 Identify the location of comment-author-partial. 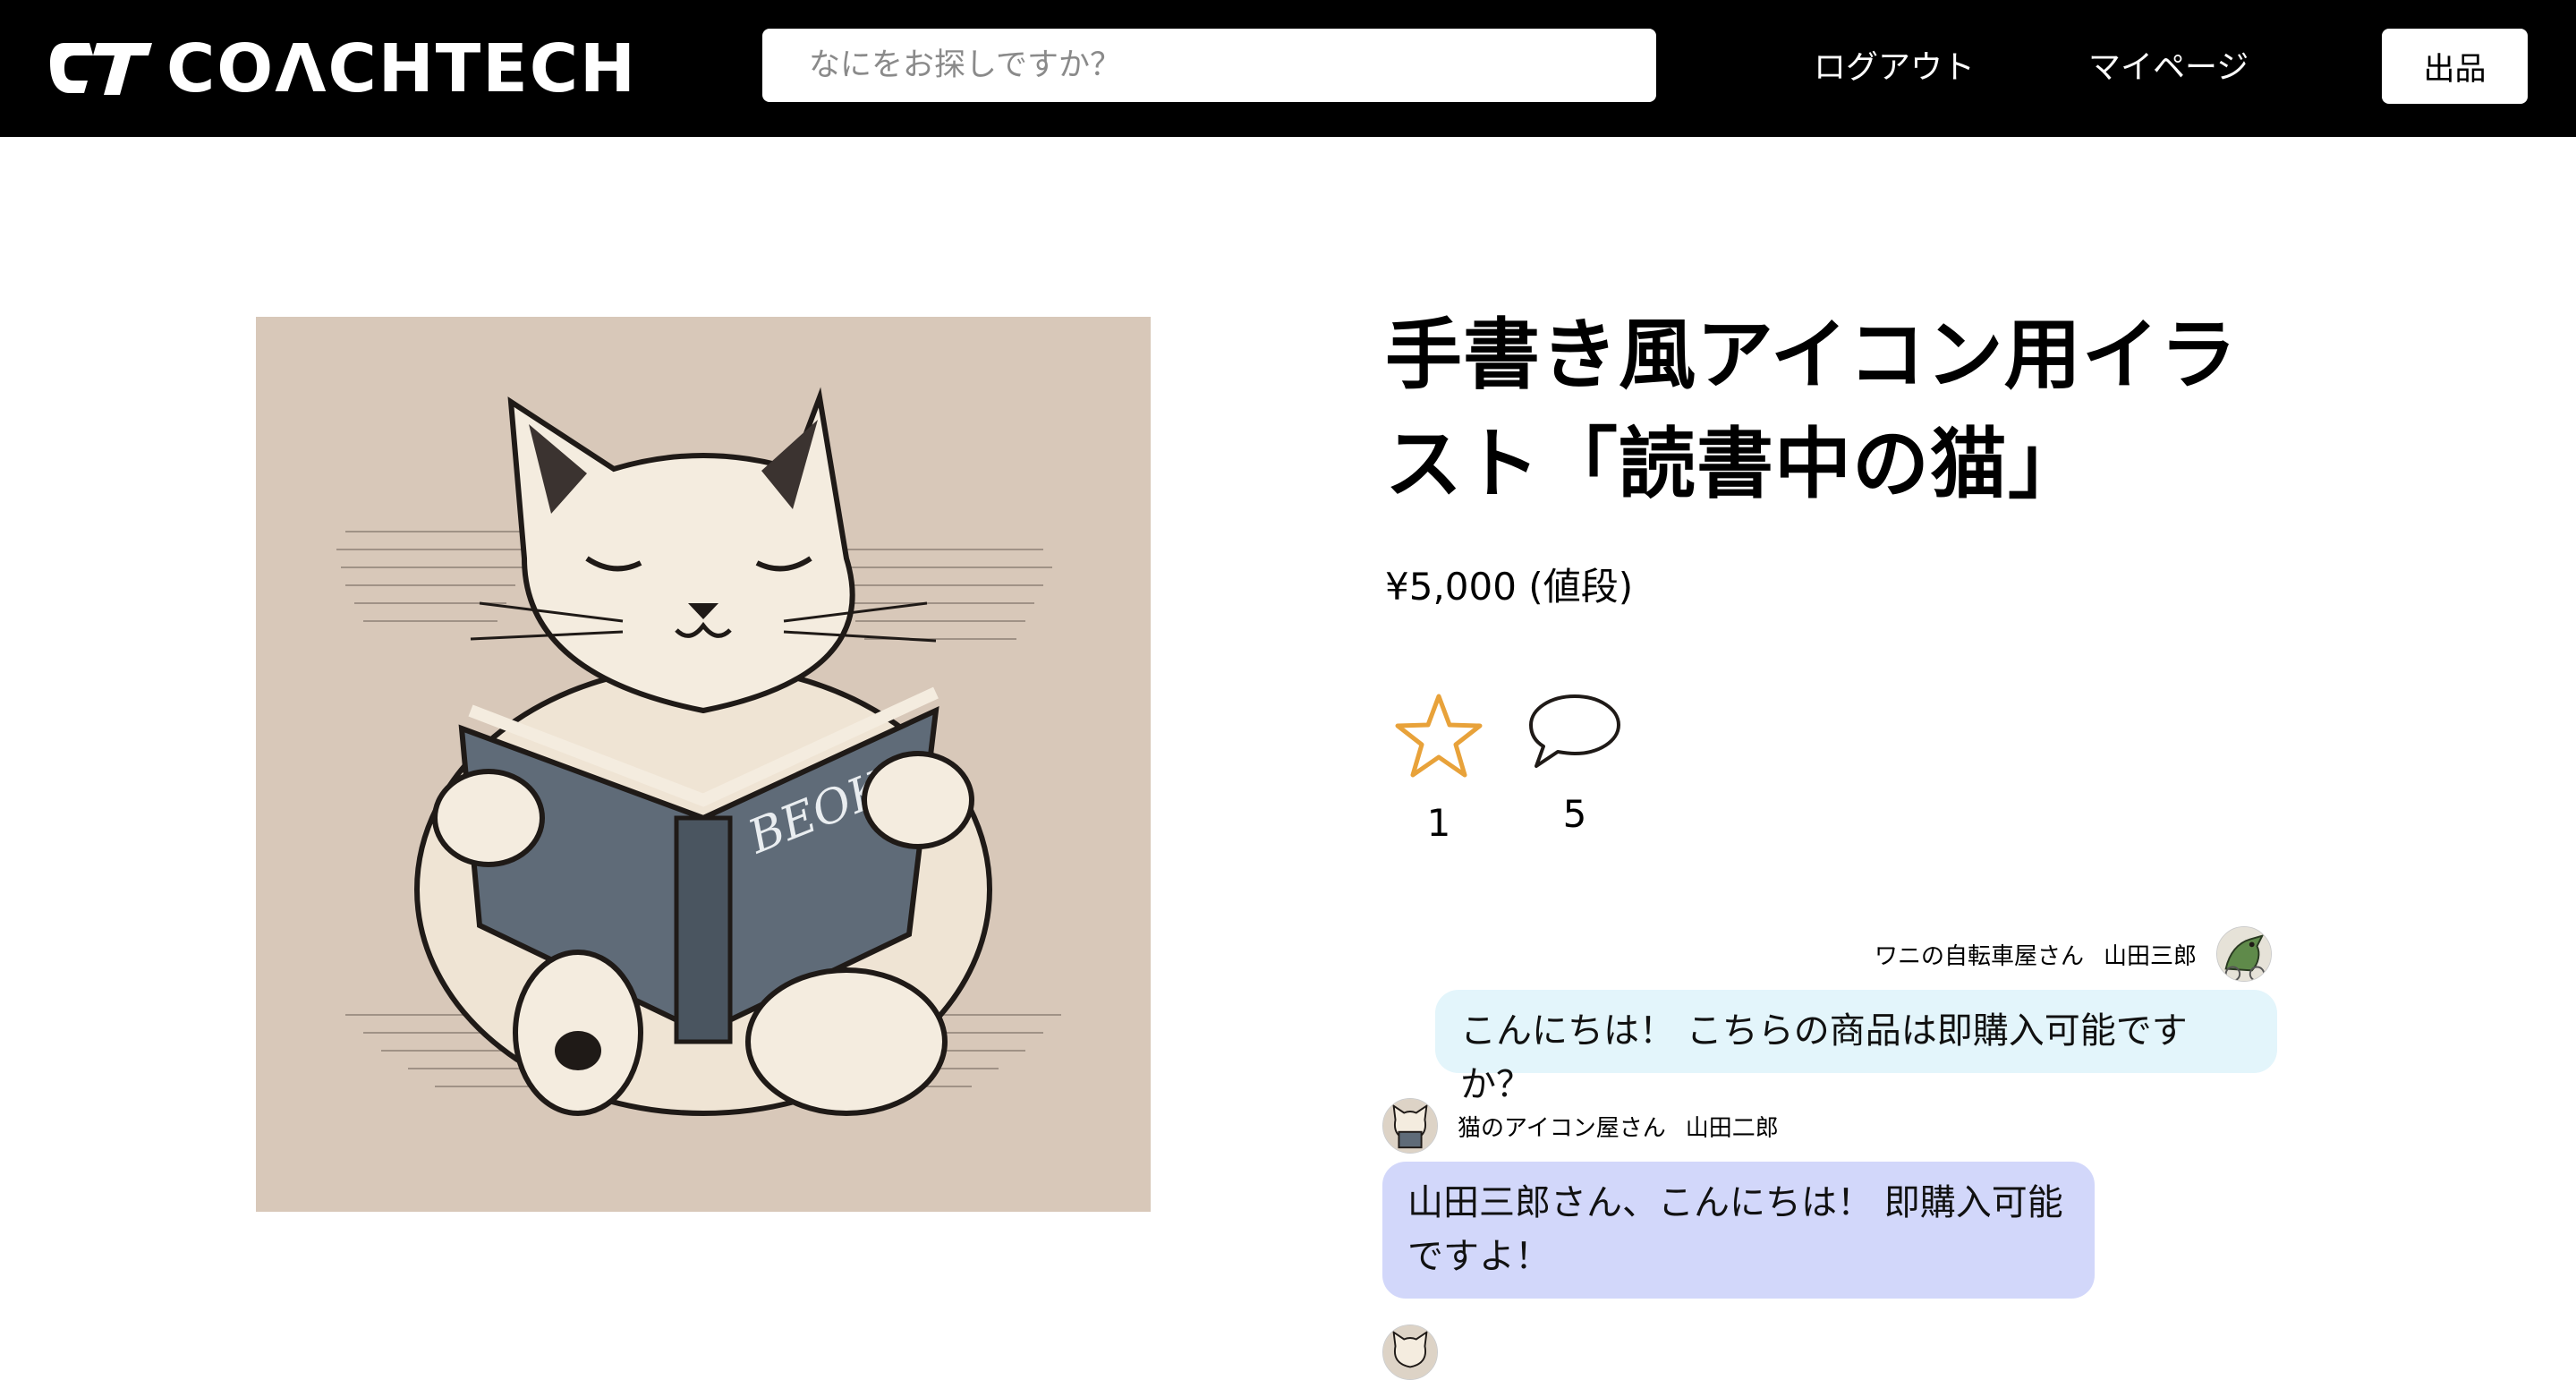
(1410, 1352).